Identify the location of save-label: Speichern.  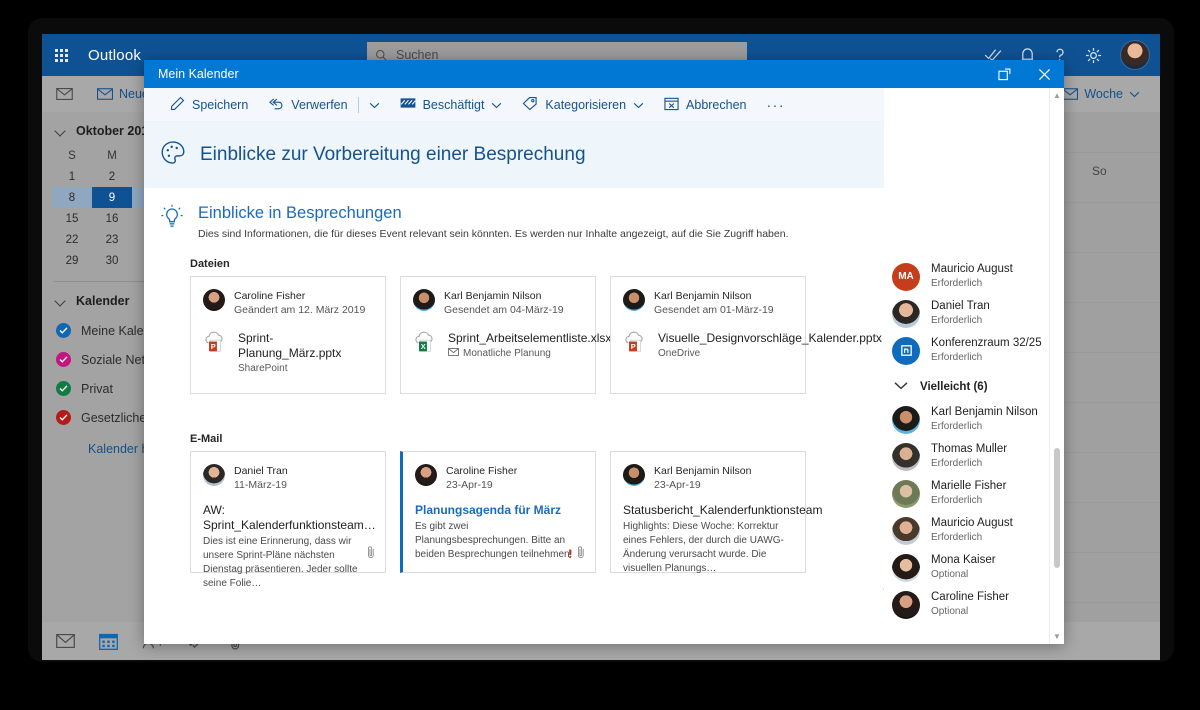
(220, 104).